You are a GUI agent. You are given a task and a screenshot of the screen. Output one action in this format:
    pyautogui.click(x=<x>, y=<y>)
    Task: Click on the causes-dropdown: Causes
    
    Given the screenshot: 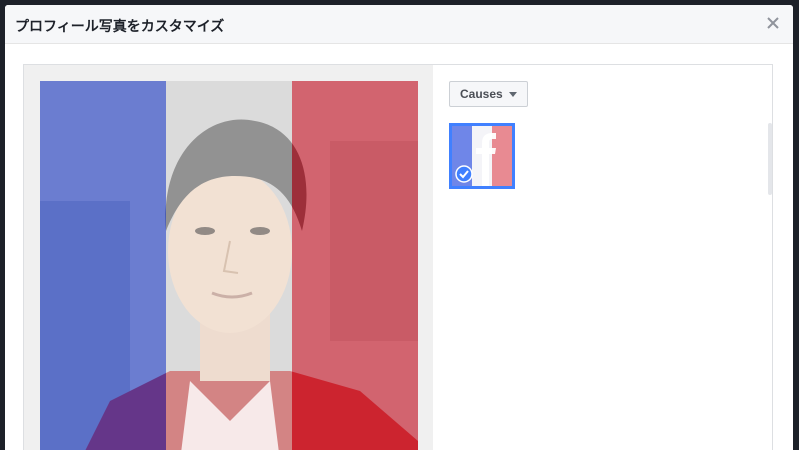 What is the action you would take?
    pyautogui.click(x=488, y=94)
    